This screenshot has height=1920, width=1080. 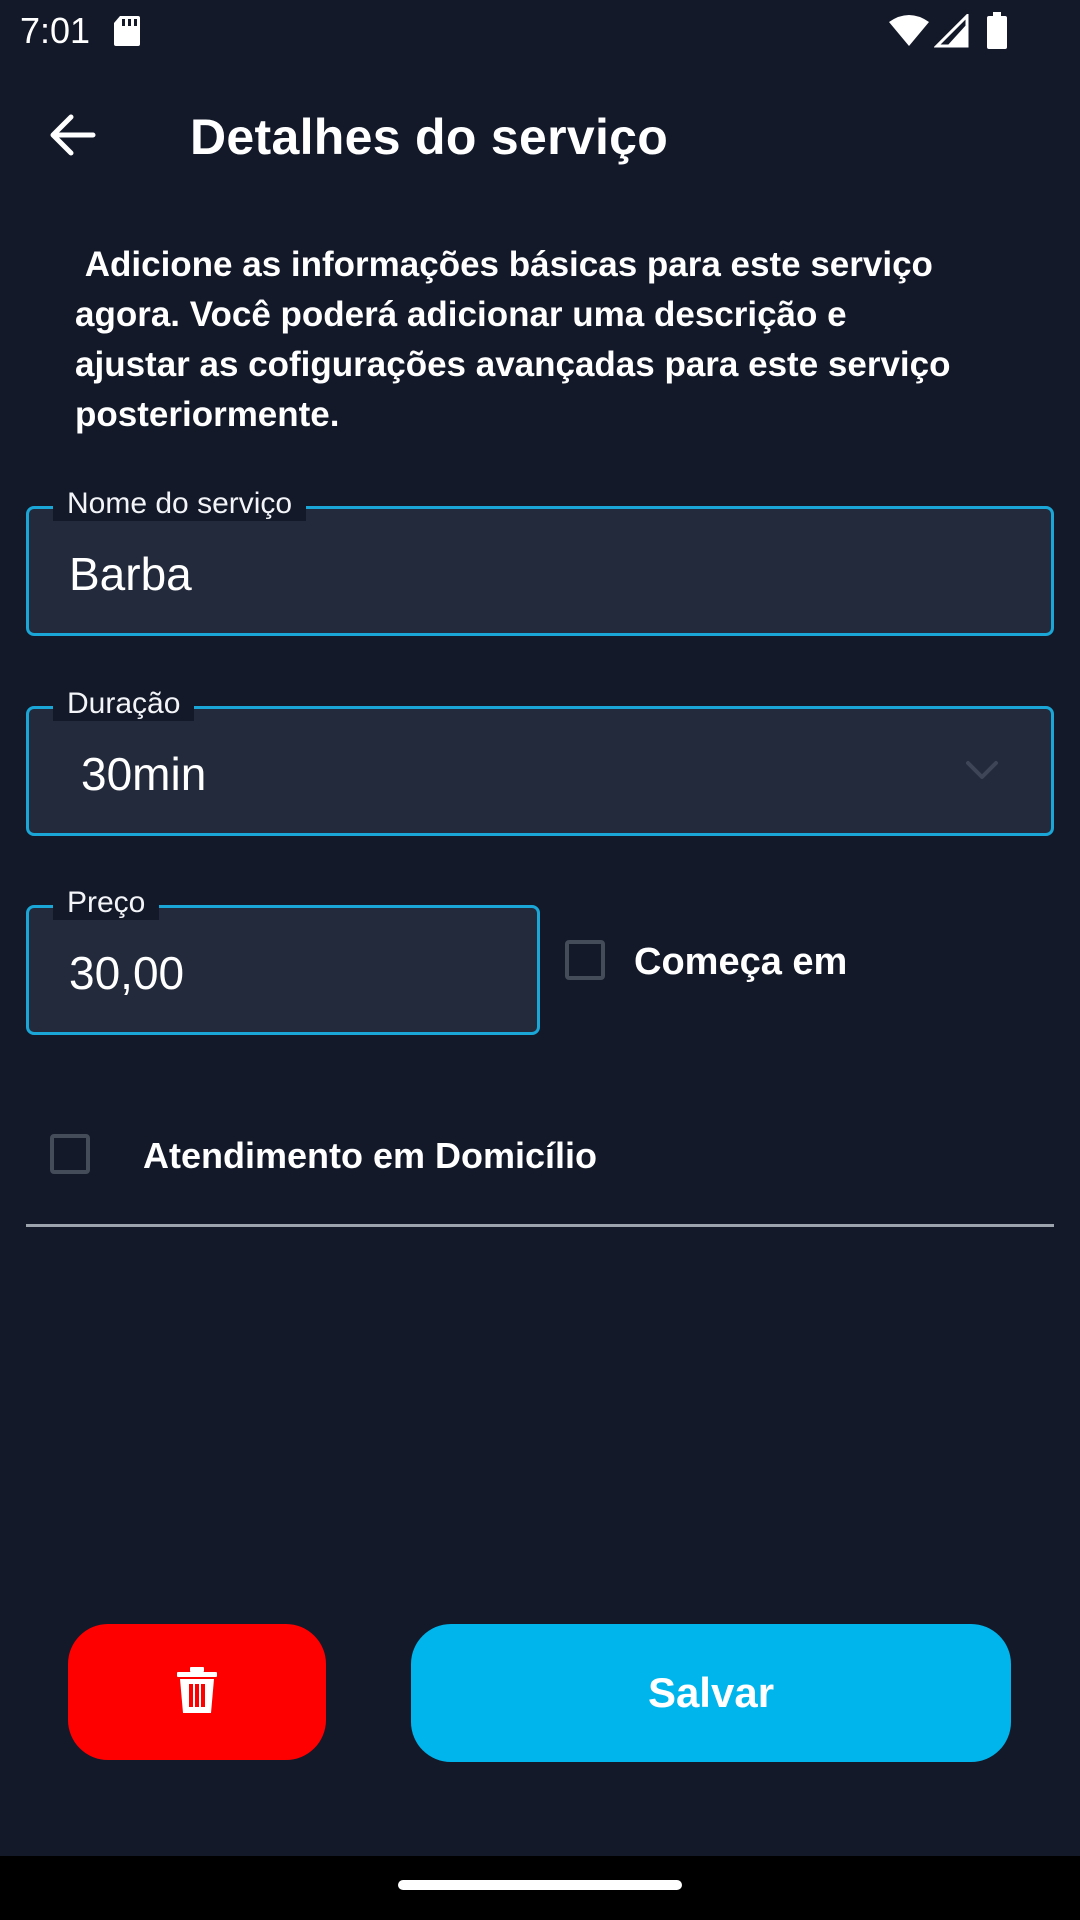 I want to click on home-service-checkbox, so click(x=70, y=1154).